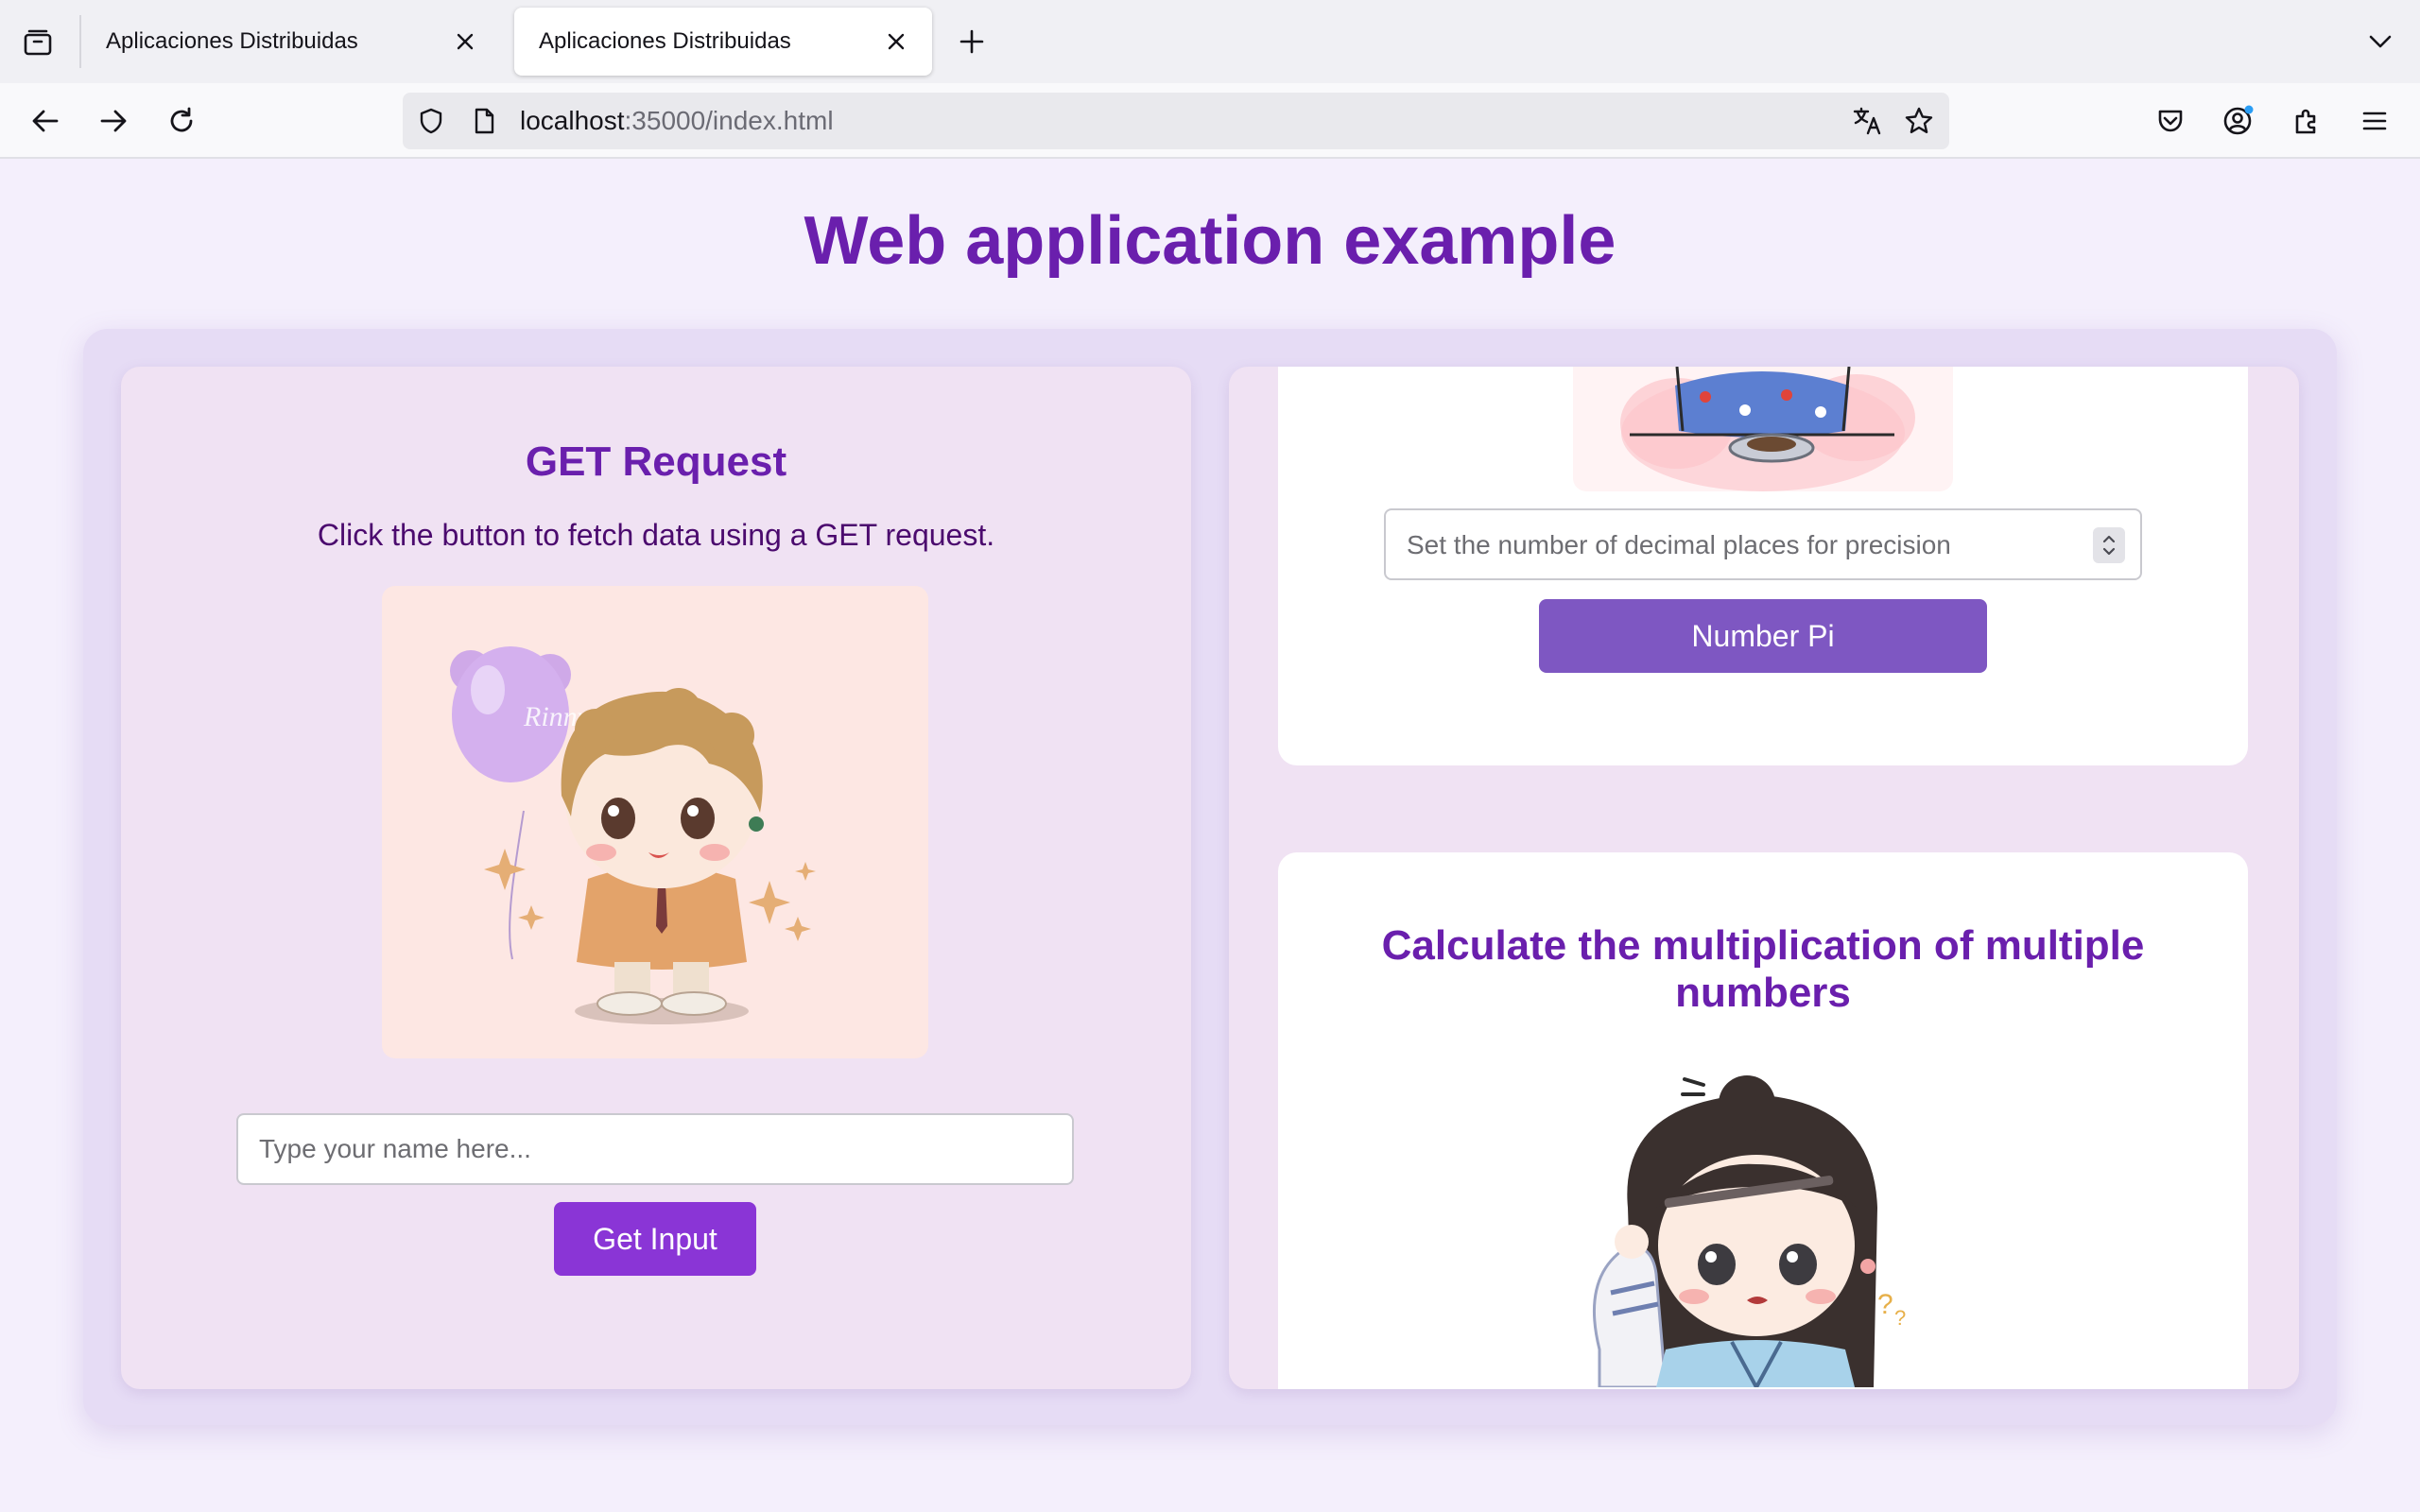 The image size is (2420, 1512). What do you see at coordinates (2170, 121) in the screenshot?
I see `pocket-icon` at bounding box center [2170, 121].